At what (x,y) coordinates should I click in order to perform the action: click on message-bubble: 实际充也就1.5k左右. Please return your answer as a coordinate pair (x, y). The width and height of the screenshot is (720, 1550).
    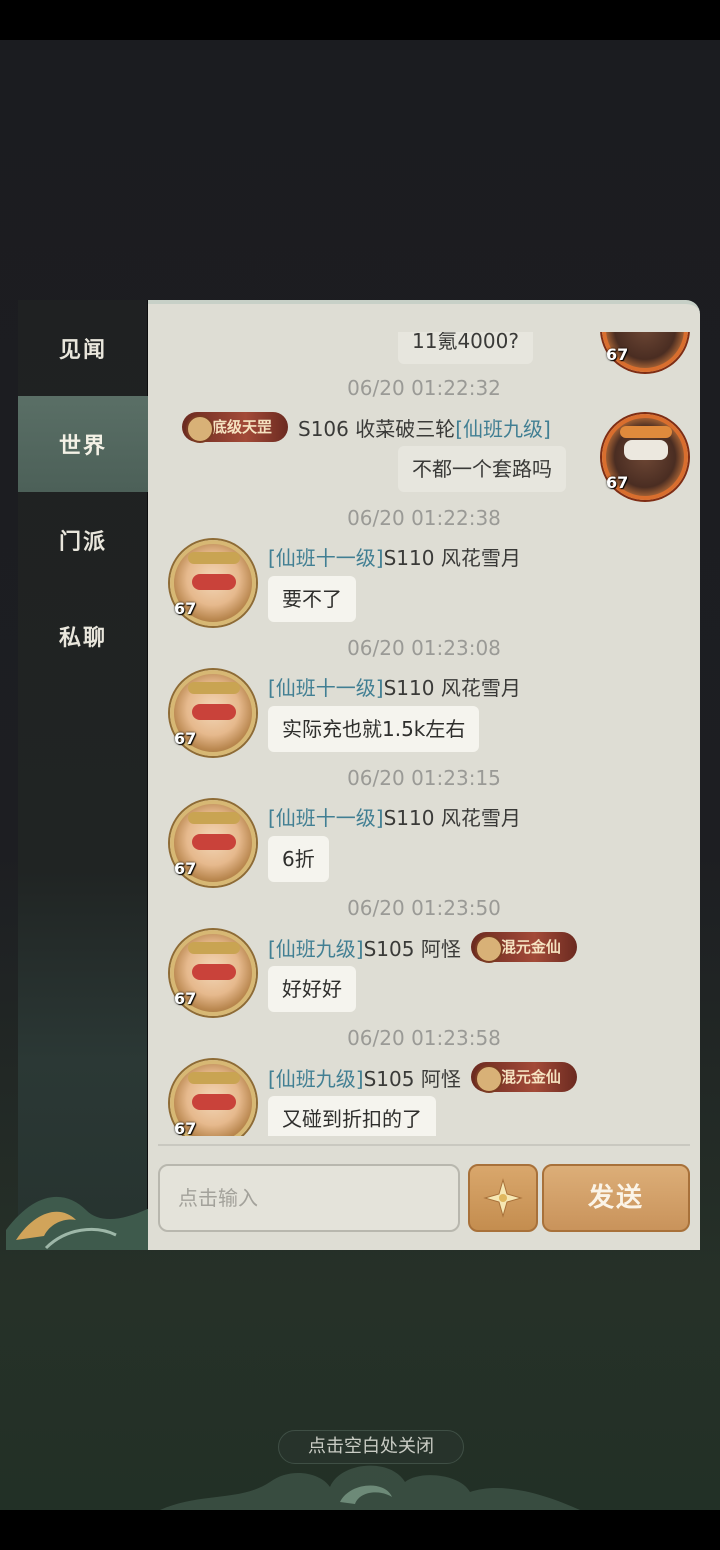
    Looking at the image, I should click on (374, 729).